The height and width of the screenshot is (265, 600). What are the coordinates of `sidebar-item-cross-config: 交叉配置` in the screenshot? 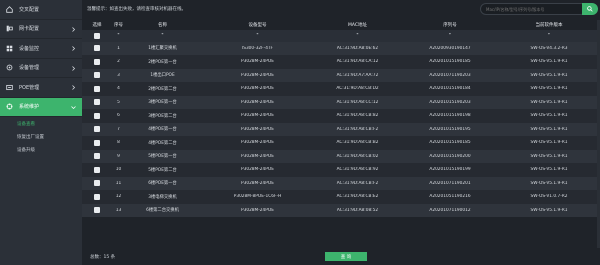 It's located at (41, 10).